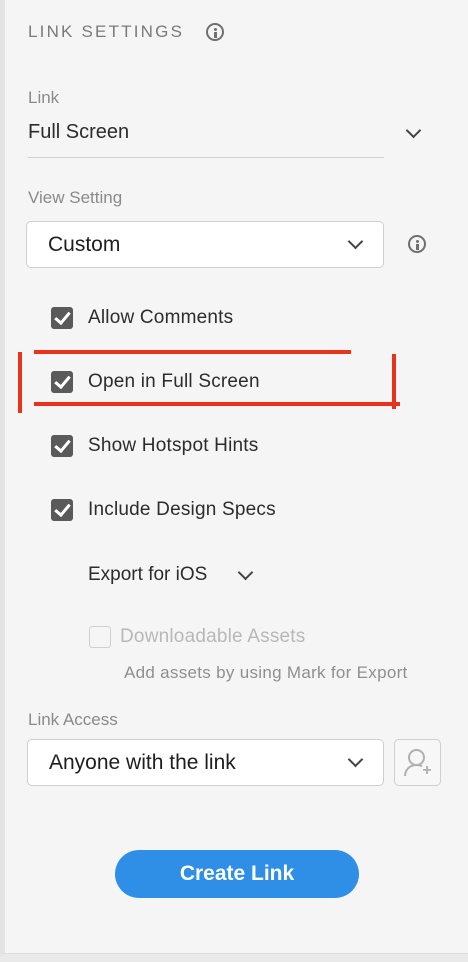  What do you see at coordinates (79, 132) in the screenshot?
I see `link-select-value: Full Screen` at bounding box center [79, 132].